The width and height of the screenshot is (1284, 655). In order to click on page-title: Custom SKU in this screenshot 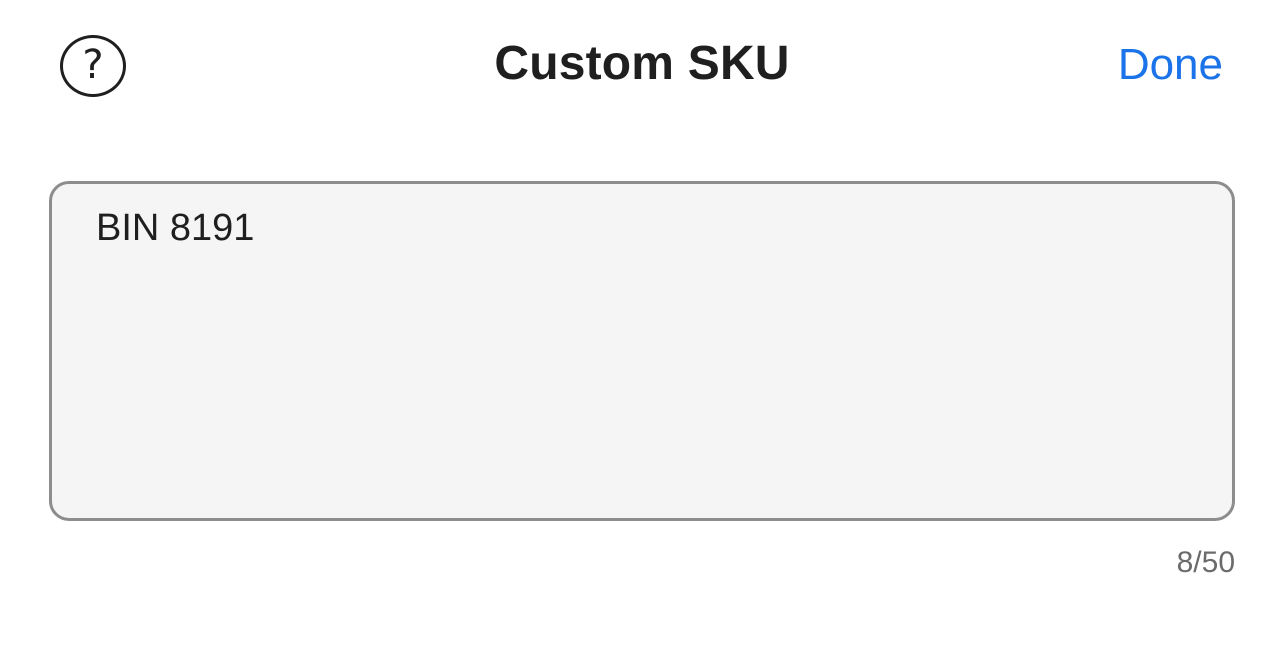, I will do `click(642, 63)`.